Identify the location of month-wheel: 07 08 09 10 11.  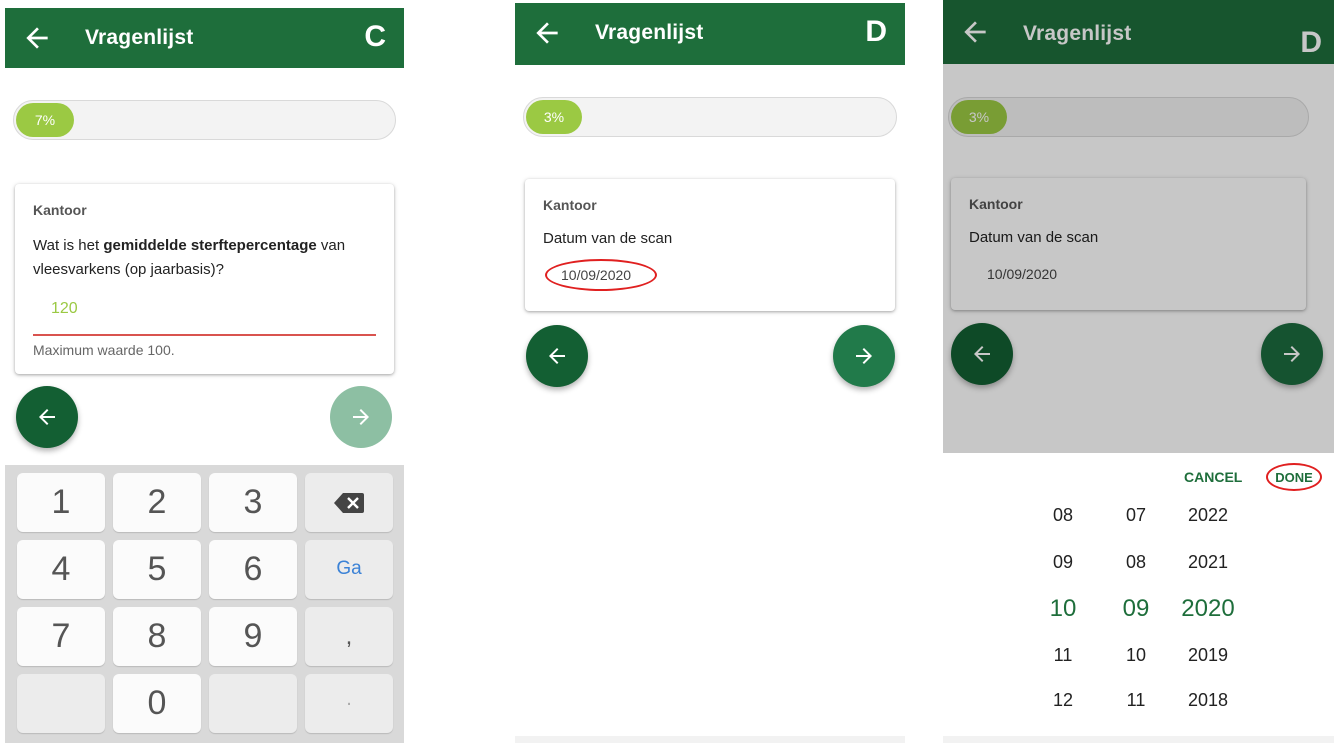
(1136, 622).